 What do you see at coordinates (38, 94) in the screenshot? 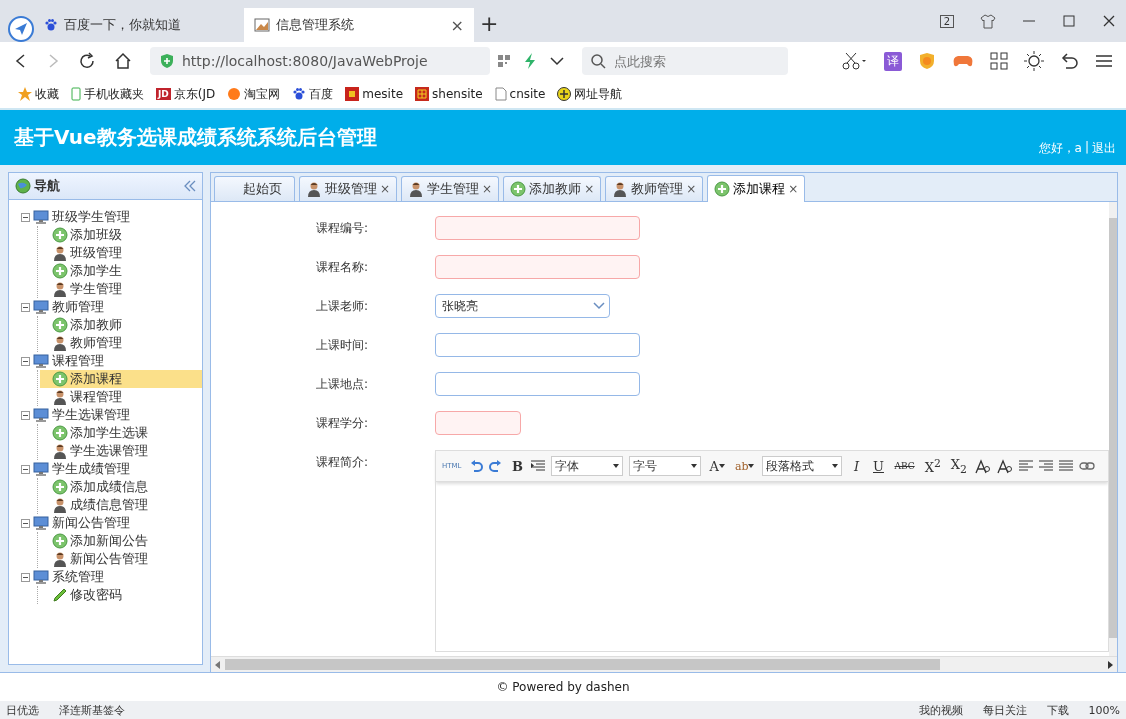
I see `bookmark-link: 收藏` at bounding box center [38, 94].